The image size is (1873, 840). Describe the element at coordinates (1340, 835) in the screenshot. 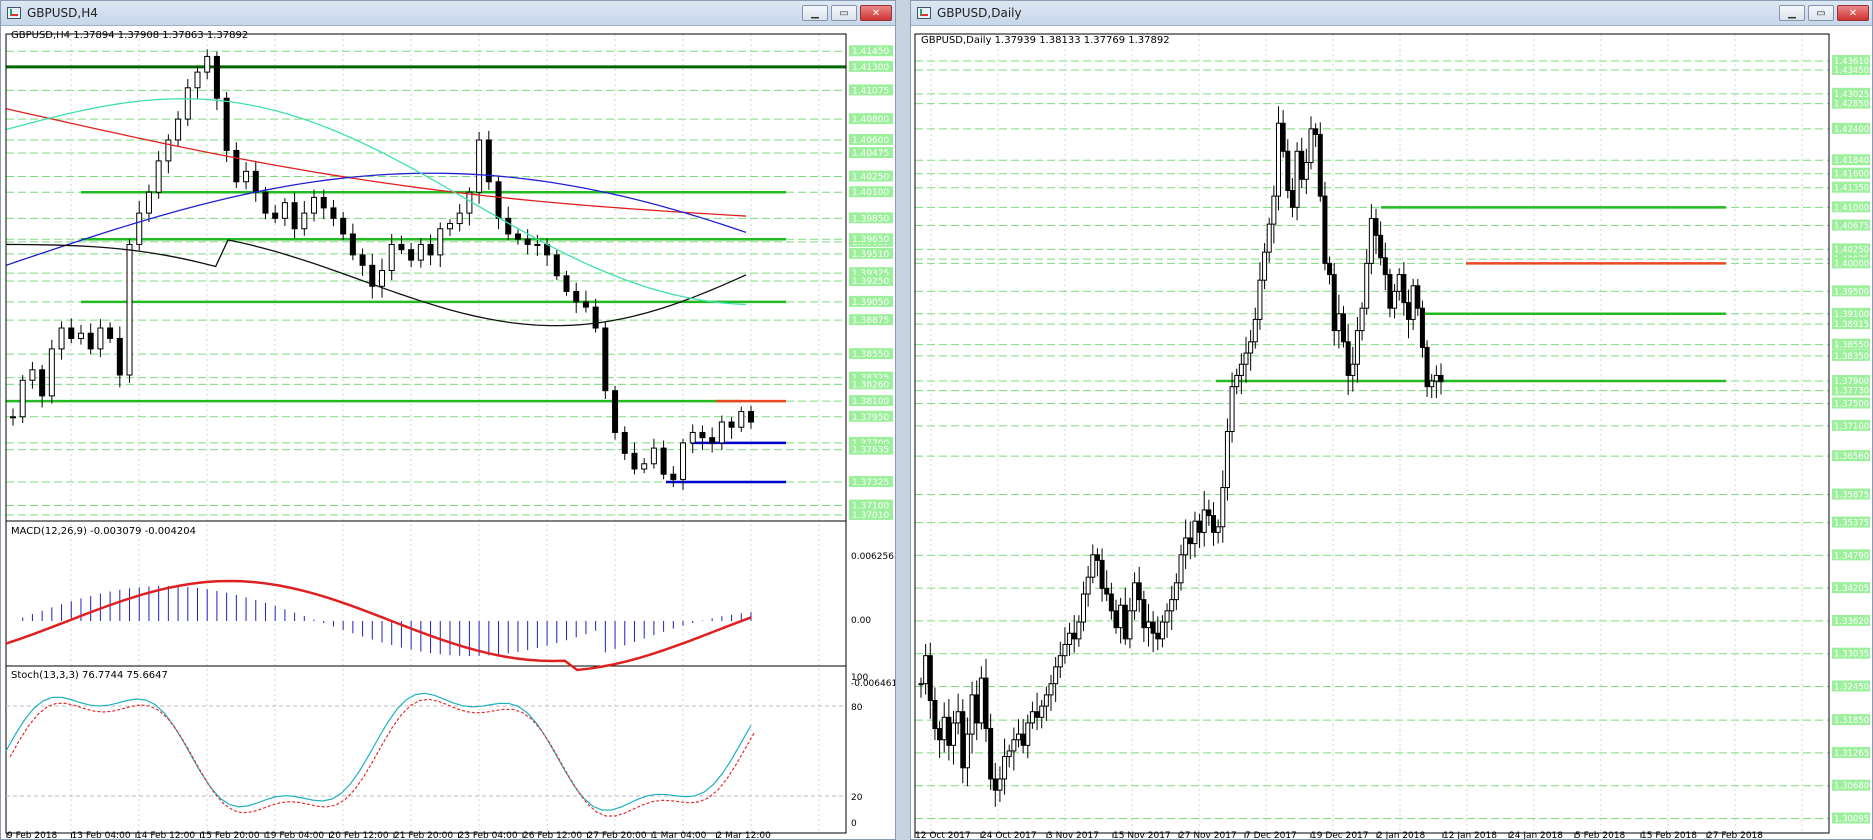

I see `time-label: 19 Dec 2017` at that location.